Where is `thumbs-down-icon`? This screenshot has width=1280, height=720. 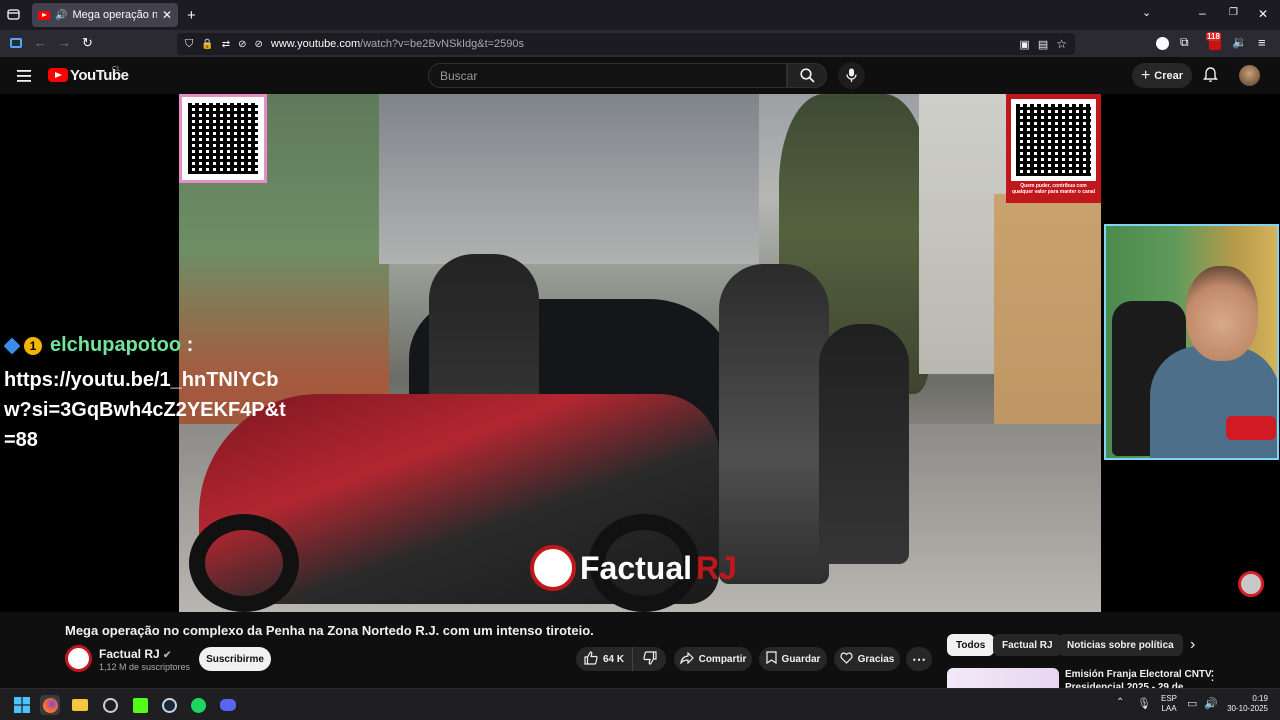 thumbs-down-icon is located at coordinates (649, 659).